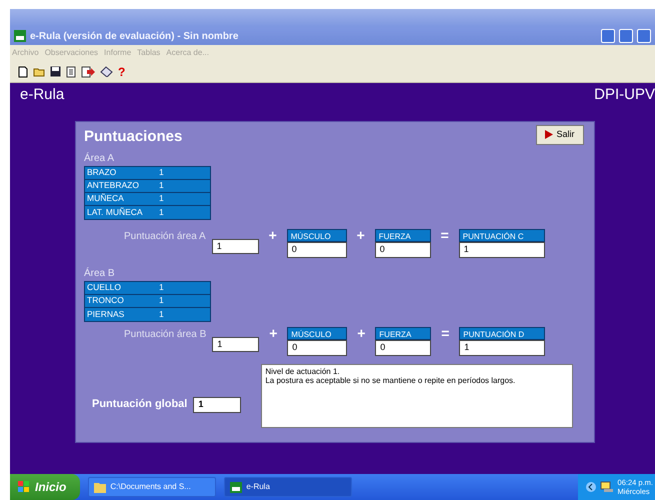 The width and height of the screenshot is (655, 500). Describe the element at coordinates (502, 333) in the screenshot. I see `field-header: PUNTUACIÓN D` at that location.